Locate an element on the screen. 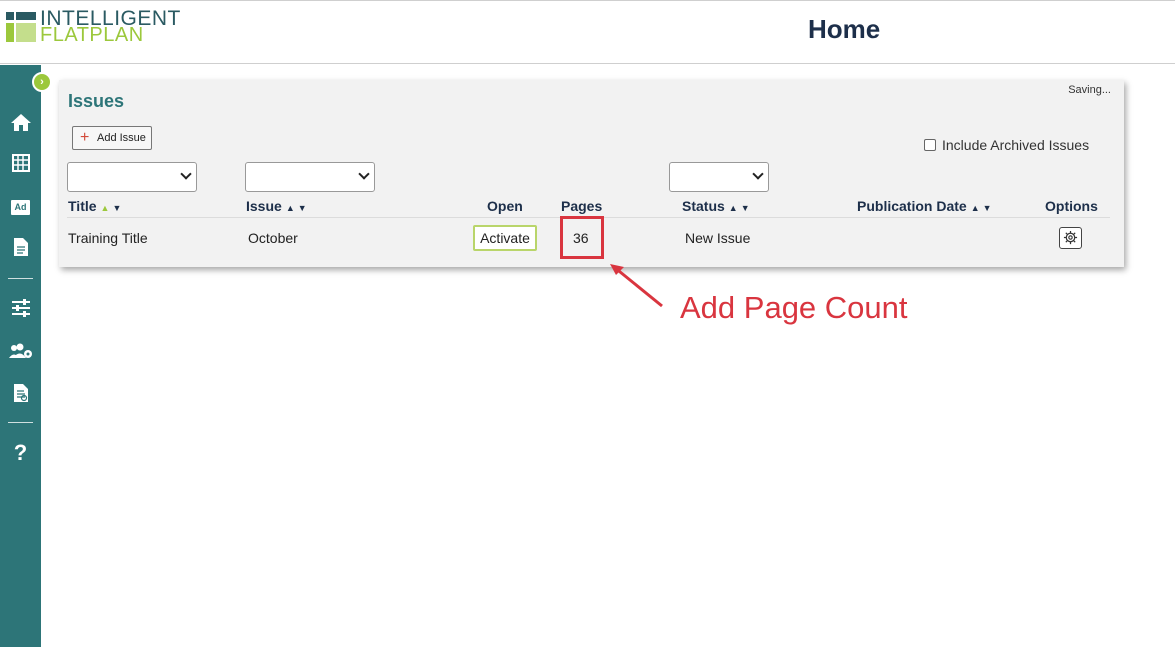 This screenshot has height=647, width=1175. status-filter-select is located at coordinates (719, 177).